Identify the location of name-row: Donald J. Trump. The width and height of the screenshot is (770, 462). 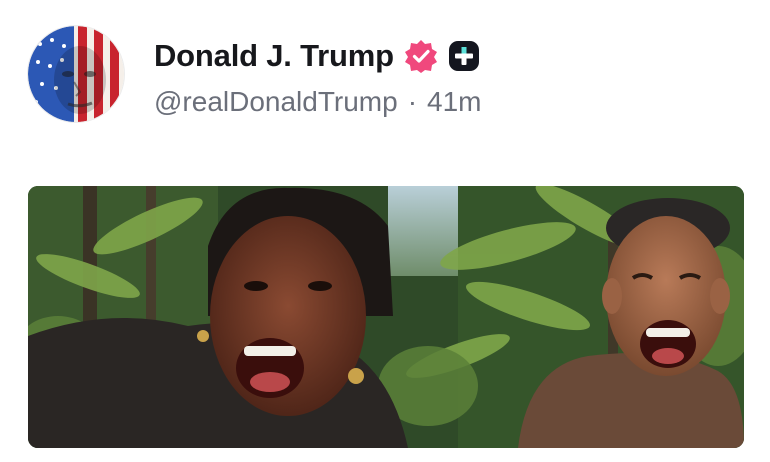
(318, 56).